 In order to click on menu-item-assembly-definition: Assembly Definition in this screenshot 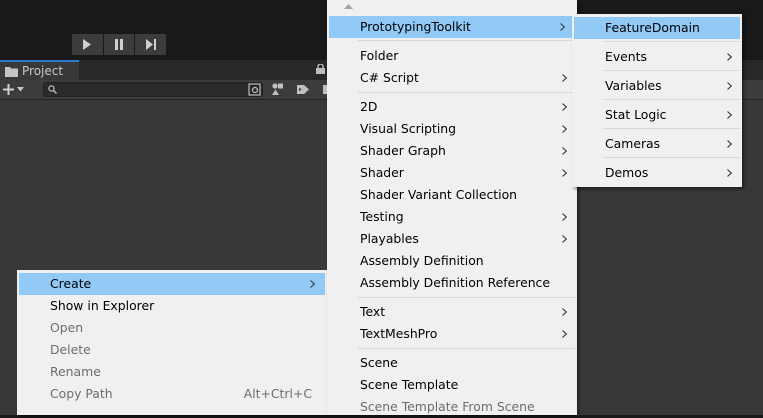, I will do `click(452, 261)`.